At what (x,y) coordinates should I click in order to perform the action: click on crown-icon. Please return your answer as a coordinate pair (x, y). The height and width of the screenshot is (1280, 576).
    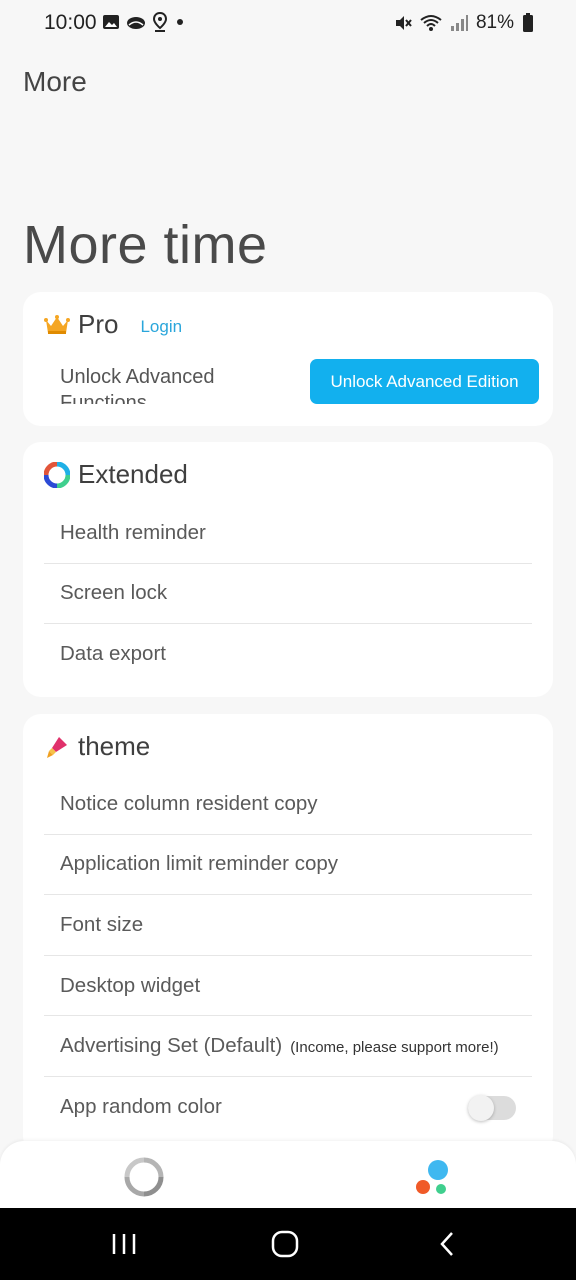
    Looking at the image, I should click on (57, 325).